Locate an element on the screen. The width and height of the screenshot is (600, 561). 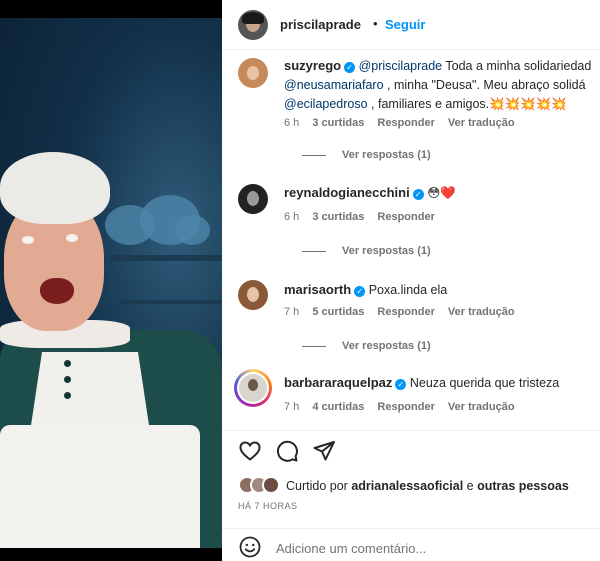
comment-text: Poxa.linda ela is located at coordinates (408, 290).